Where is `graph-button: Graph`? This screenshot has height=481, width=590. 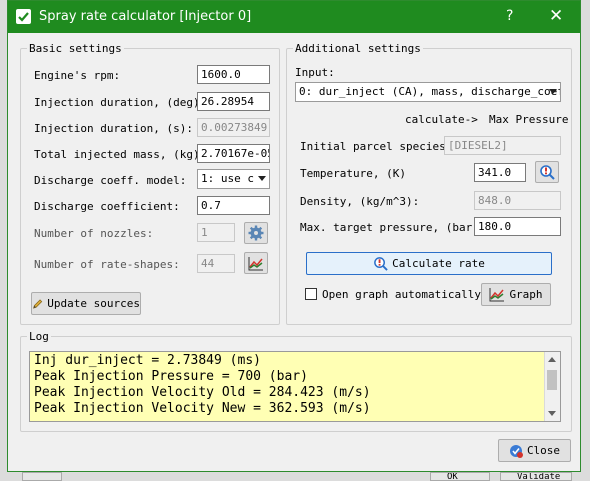 graph-button: Graph is located at coordinates (516, 294).